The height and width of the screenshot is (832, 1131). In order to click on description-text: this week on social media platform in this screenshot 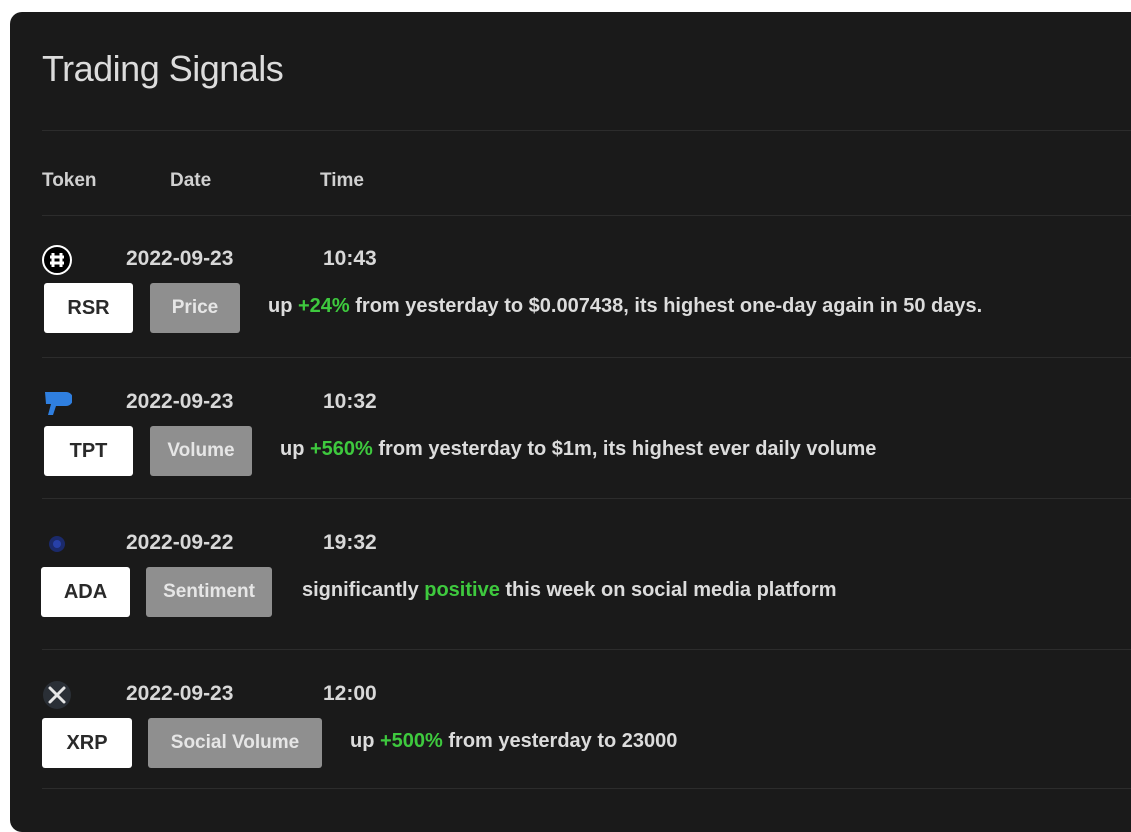, I will do `click(668, 590)`.